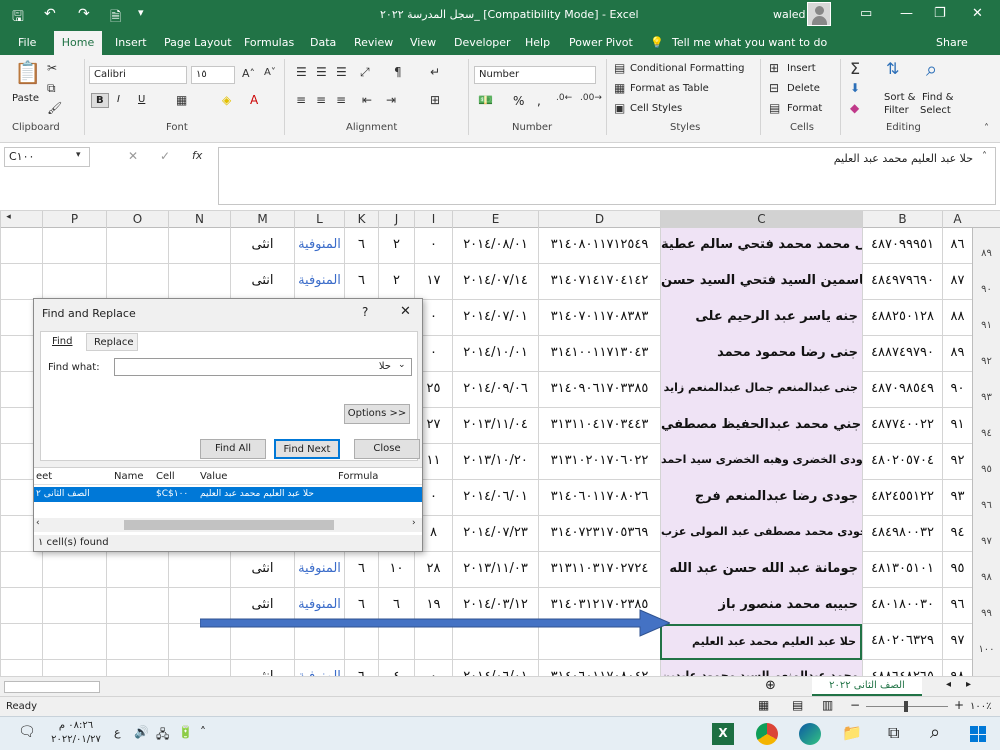 This screenshot has height=750, width=1000. I want to click on find-select-label-2: Select, so click(935, 110).